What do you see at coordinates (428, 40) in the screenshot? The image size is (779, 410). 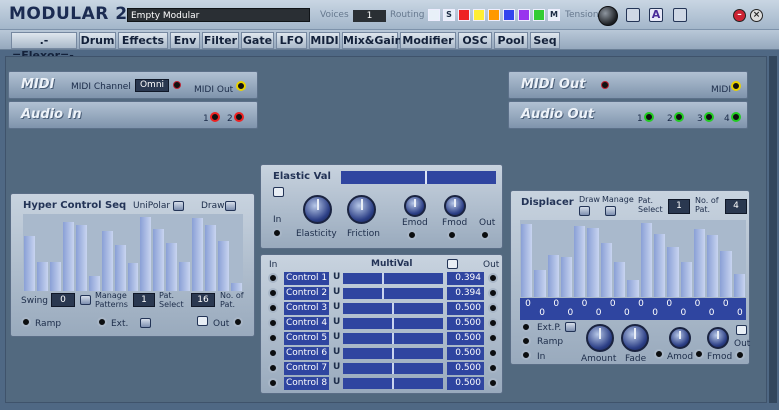 I see `menu-tab-9: Modifier` at bounding box center [428, 40].